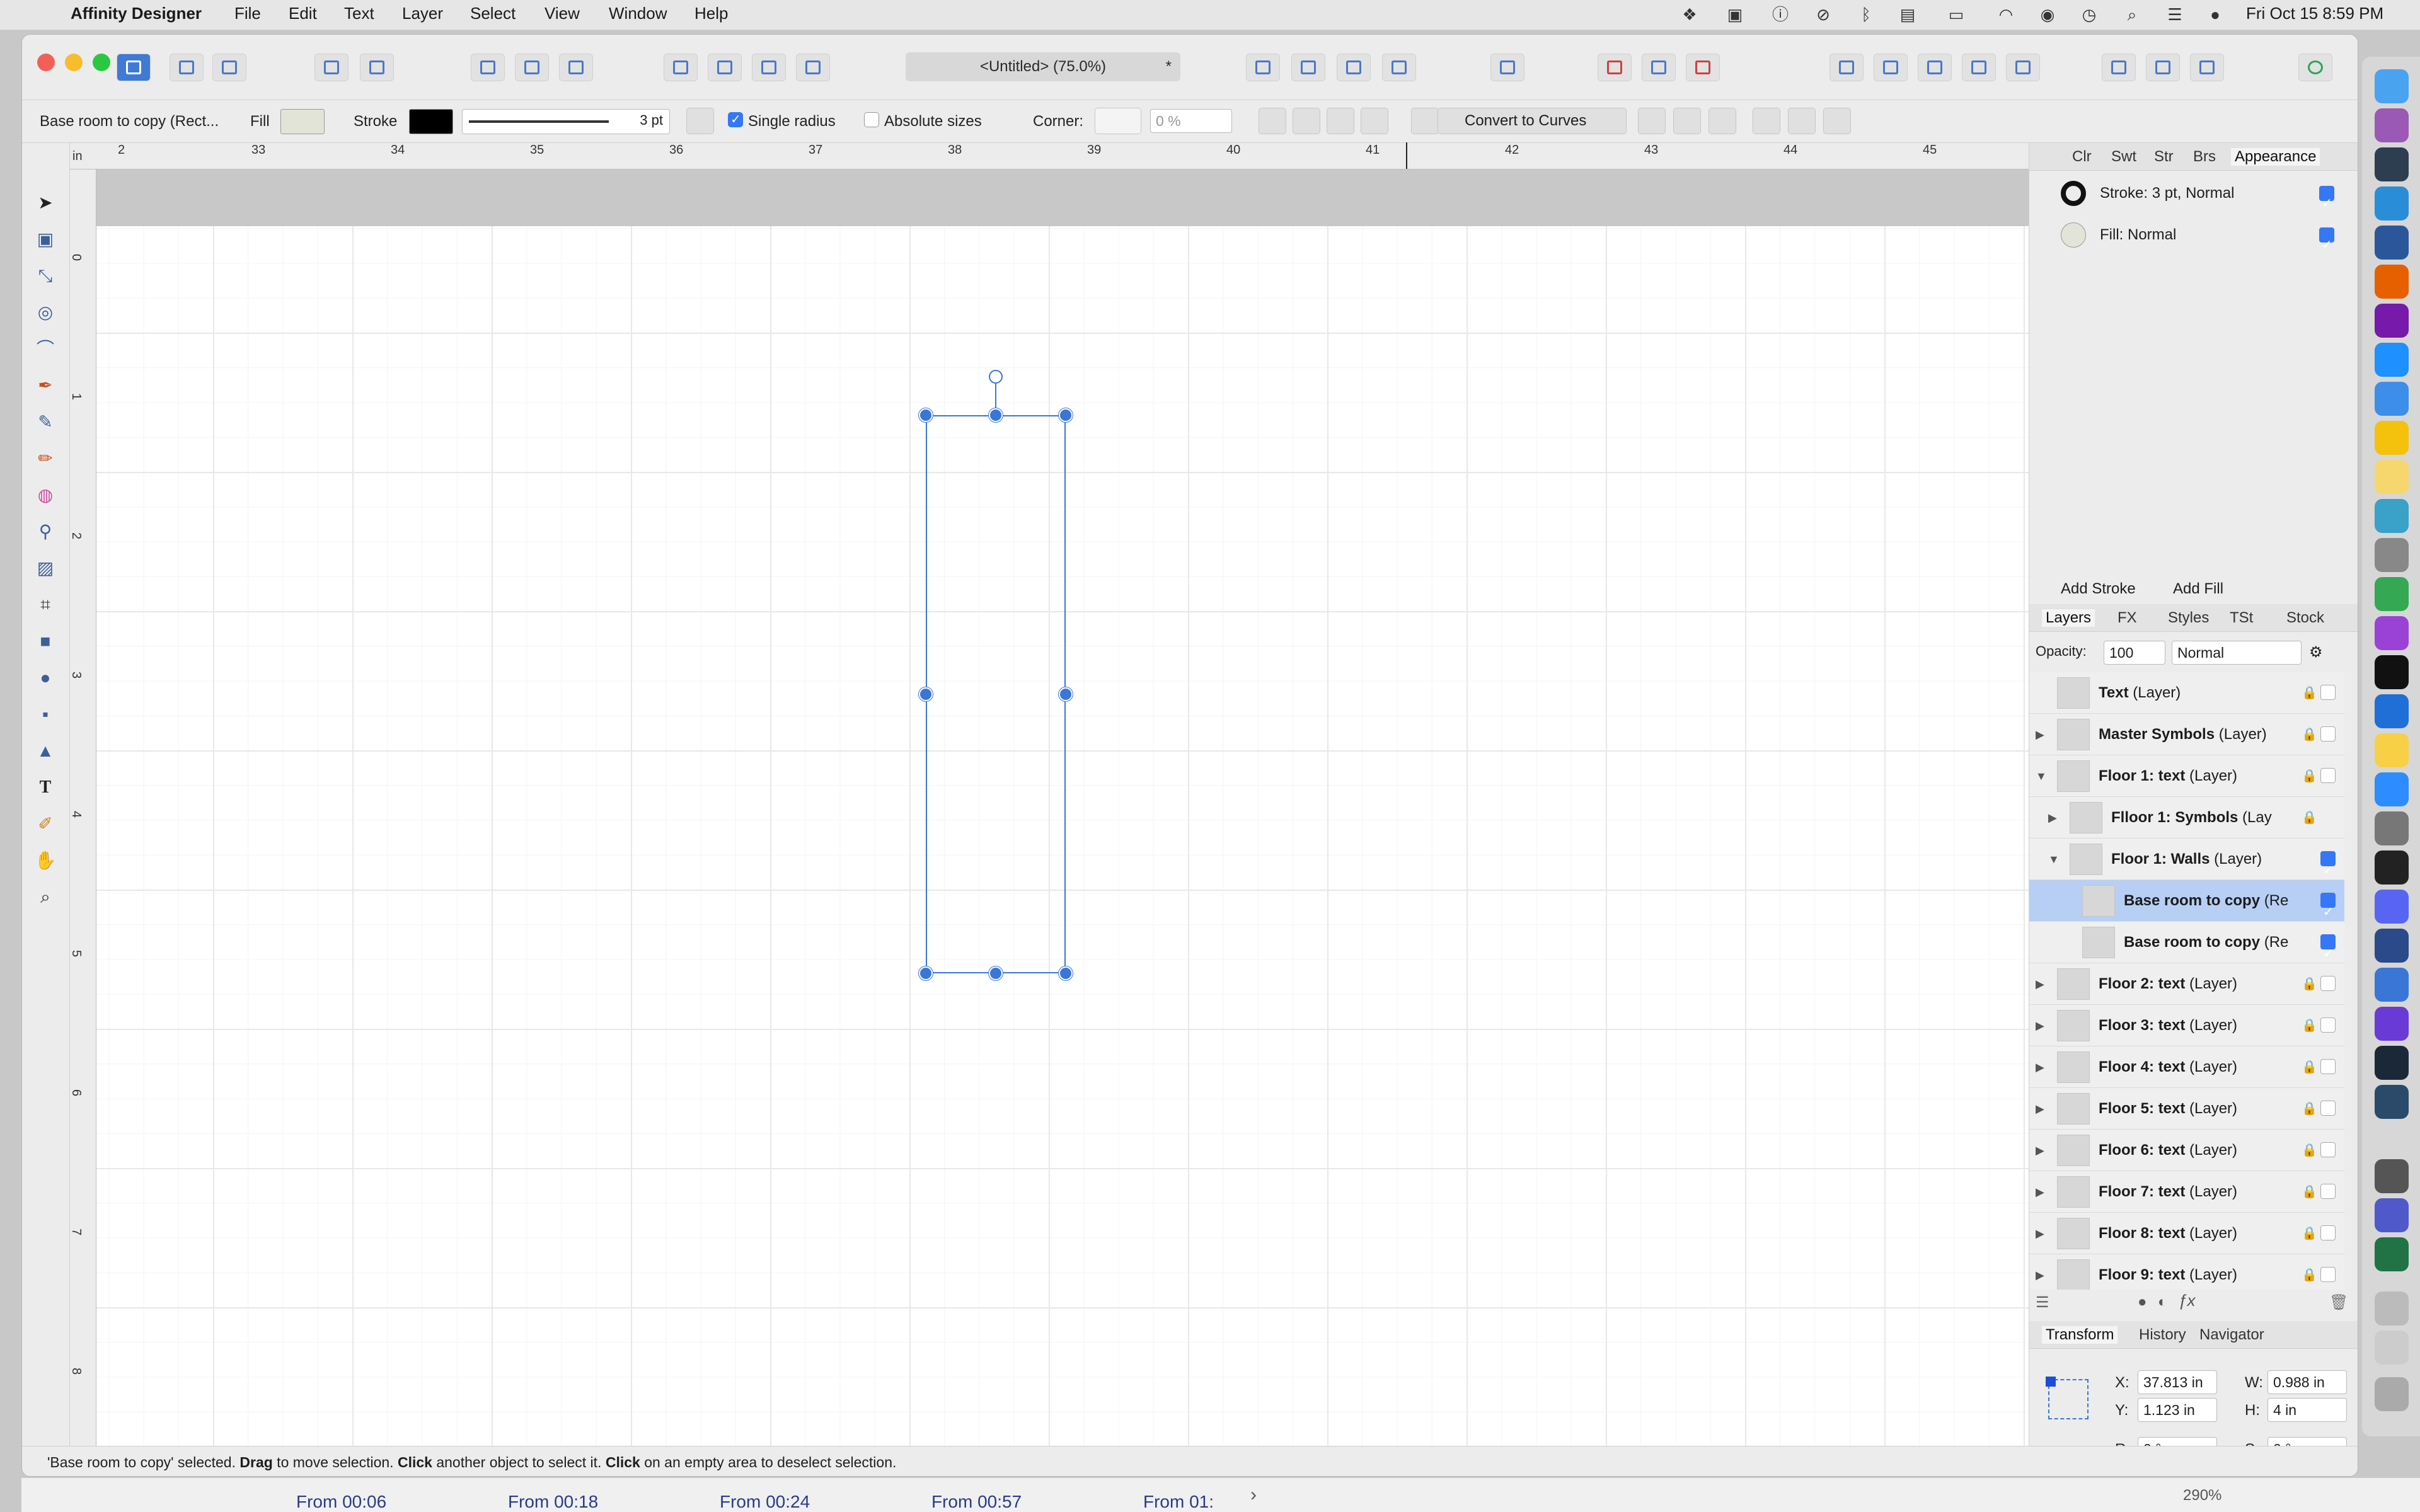  I want to click on resize-icon, so click(1374, 121).